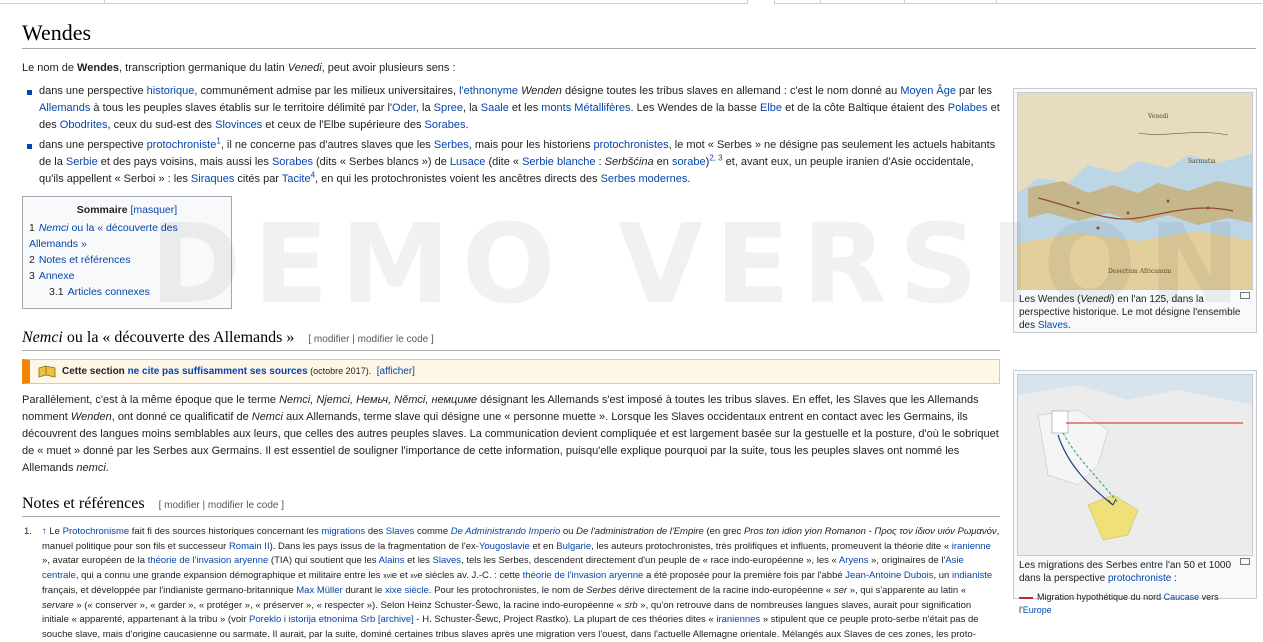 This screenshot has height=642, width=1263. What do you see at coordinates (630, 145) in the screenshot?
I see `link-protochronistes: protochronistes` at bounding box center [630, 145].